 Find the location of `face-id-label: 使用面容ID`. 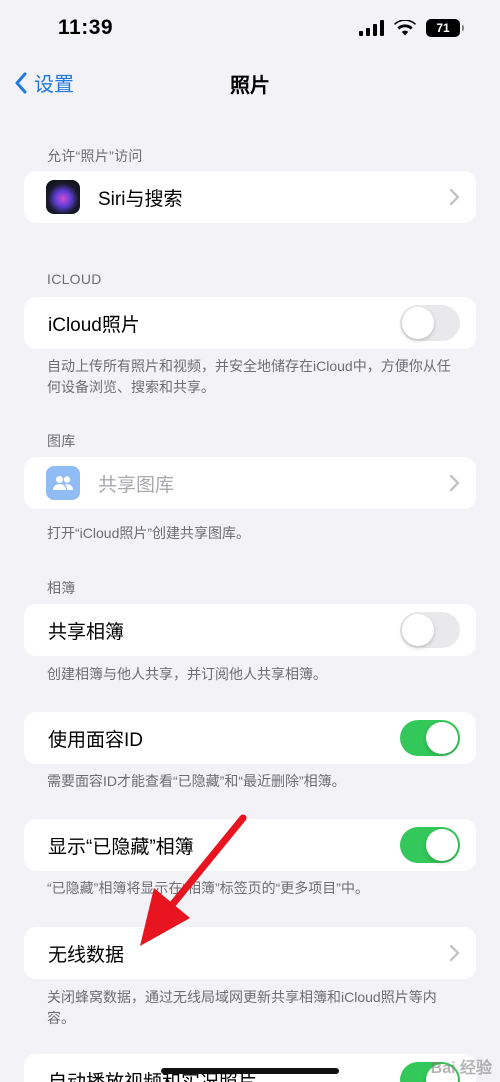

face-id-label: 使用面容ID is located at coordinates (96, 740).